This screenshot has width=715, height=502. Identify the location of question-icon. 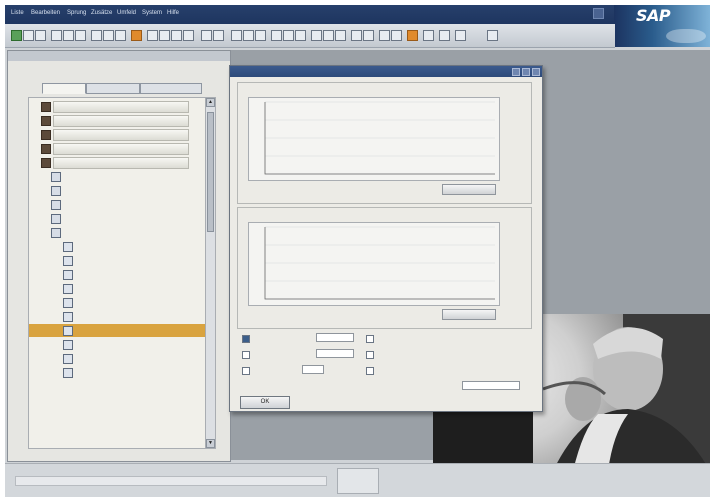
(492, 35).